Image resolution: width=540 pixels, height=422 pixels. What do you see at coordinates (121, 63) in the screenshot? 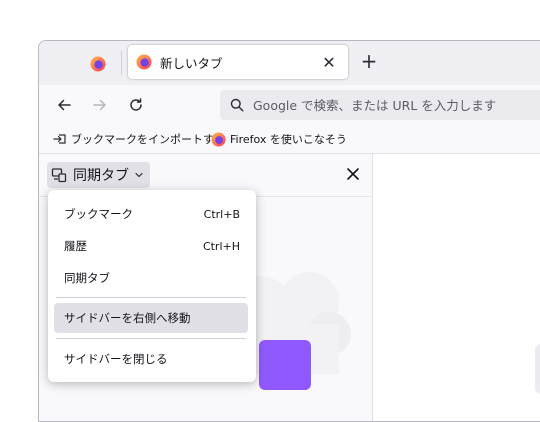
I see `tab-separator` at bounding box center [121, 63].